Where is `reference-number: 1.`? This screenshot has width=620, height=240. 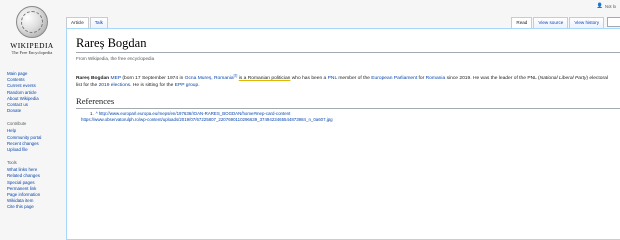
reference-number: 1. is located at coordinates (92, 113).